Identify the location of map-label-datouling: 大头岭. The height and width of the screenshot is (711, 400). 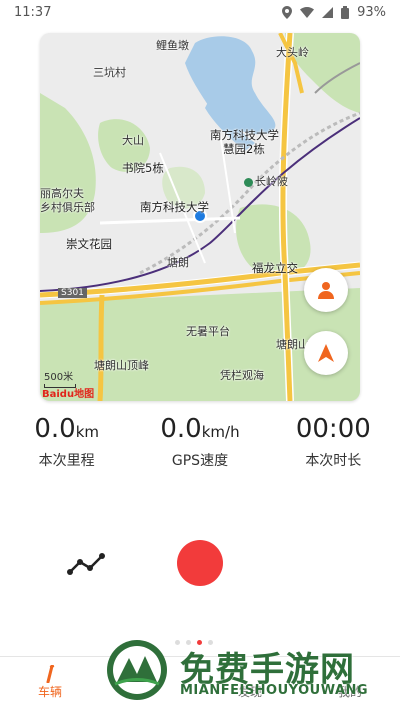
(292, 52).